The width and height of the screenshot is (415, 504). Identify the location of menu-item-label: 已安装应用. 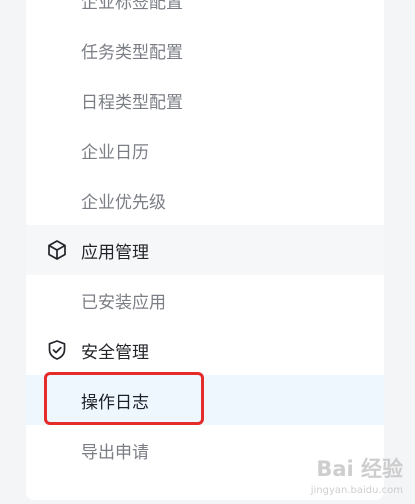
(123, 302).